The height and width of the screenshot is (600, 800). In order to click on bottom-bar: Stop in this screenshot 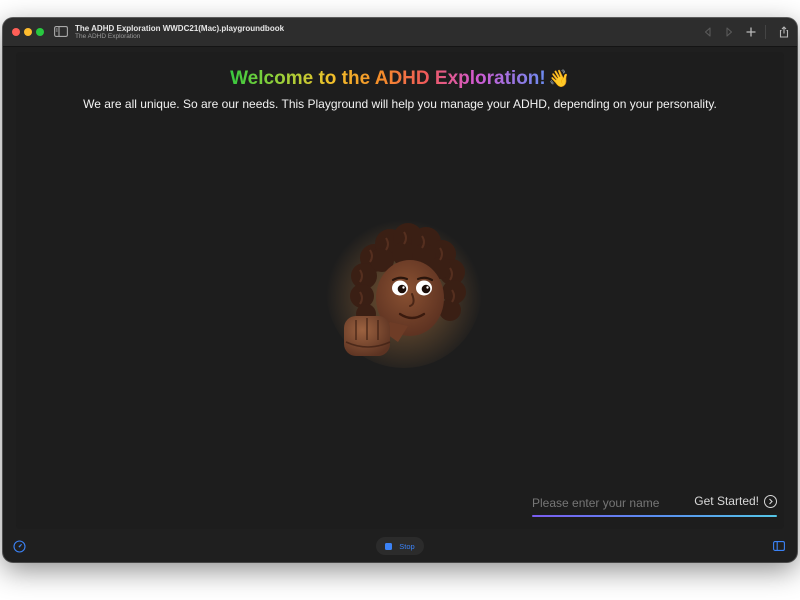, I will do `click(400, 548)`.